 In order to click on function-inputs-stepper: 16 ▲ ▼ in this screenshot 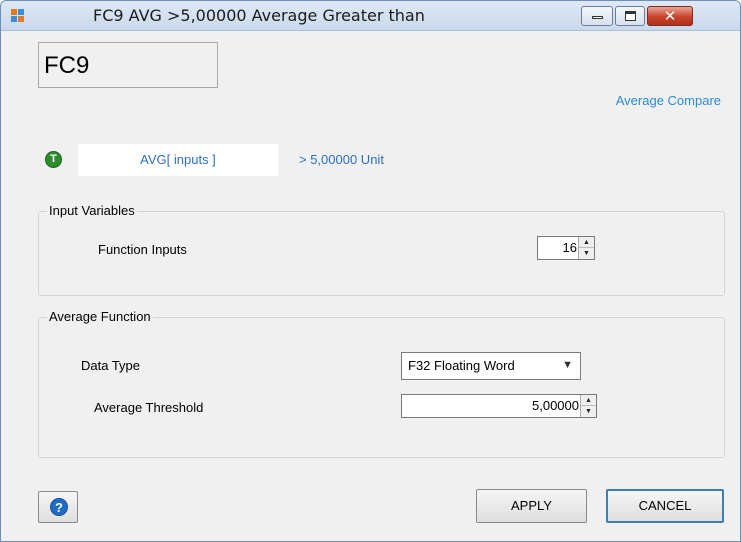, I will do `click(566, 248)`.